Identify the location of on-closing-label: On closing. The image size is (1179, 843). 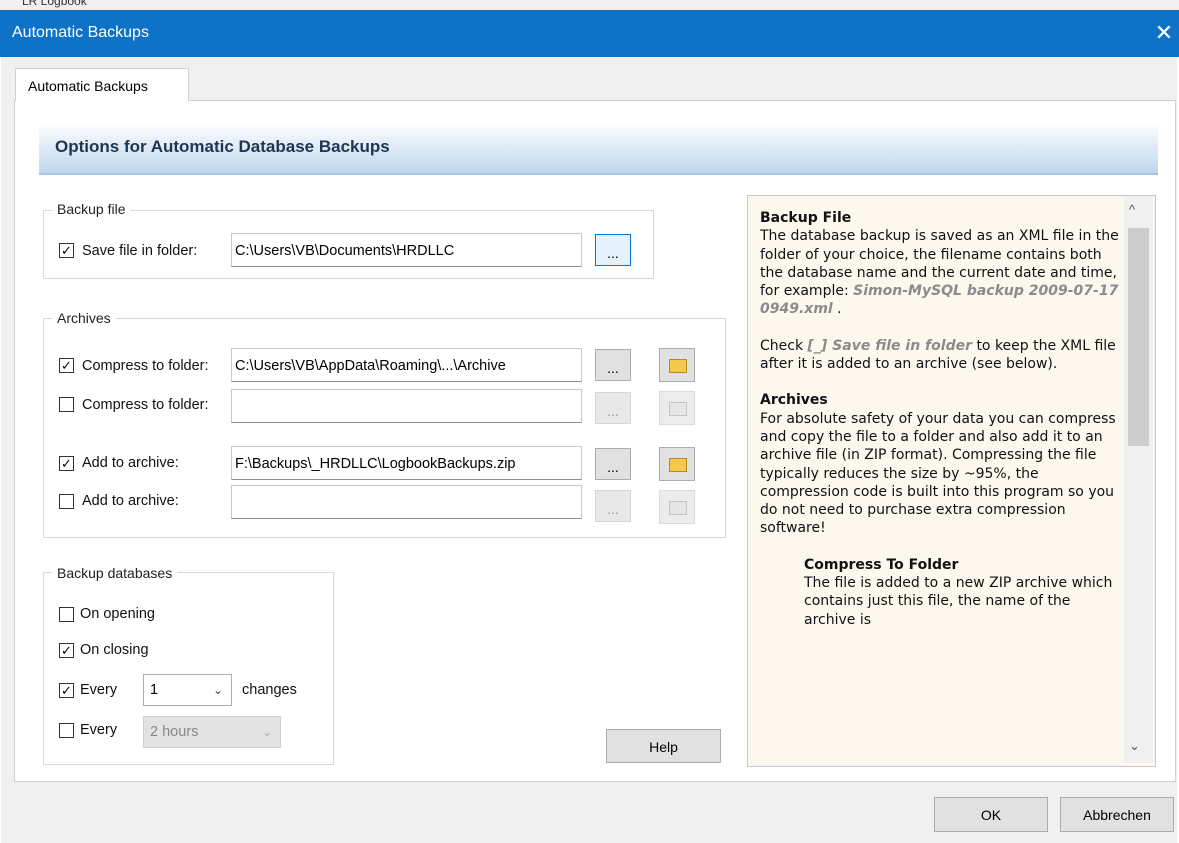
(114, 650).